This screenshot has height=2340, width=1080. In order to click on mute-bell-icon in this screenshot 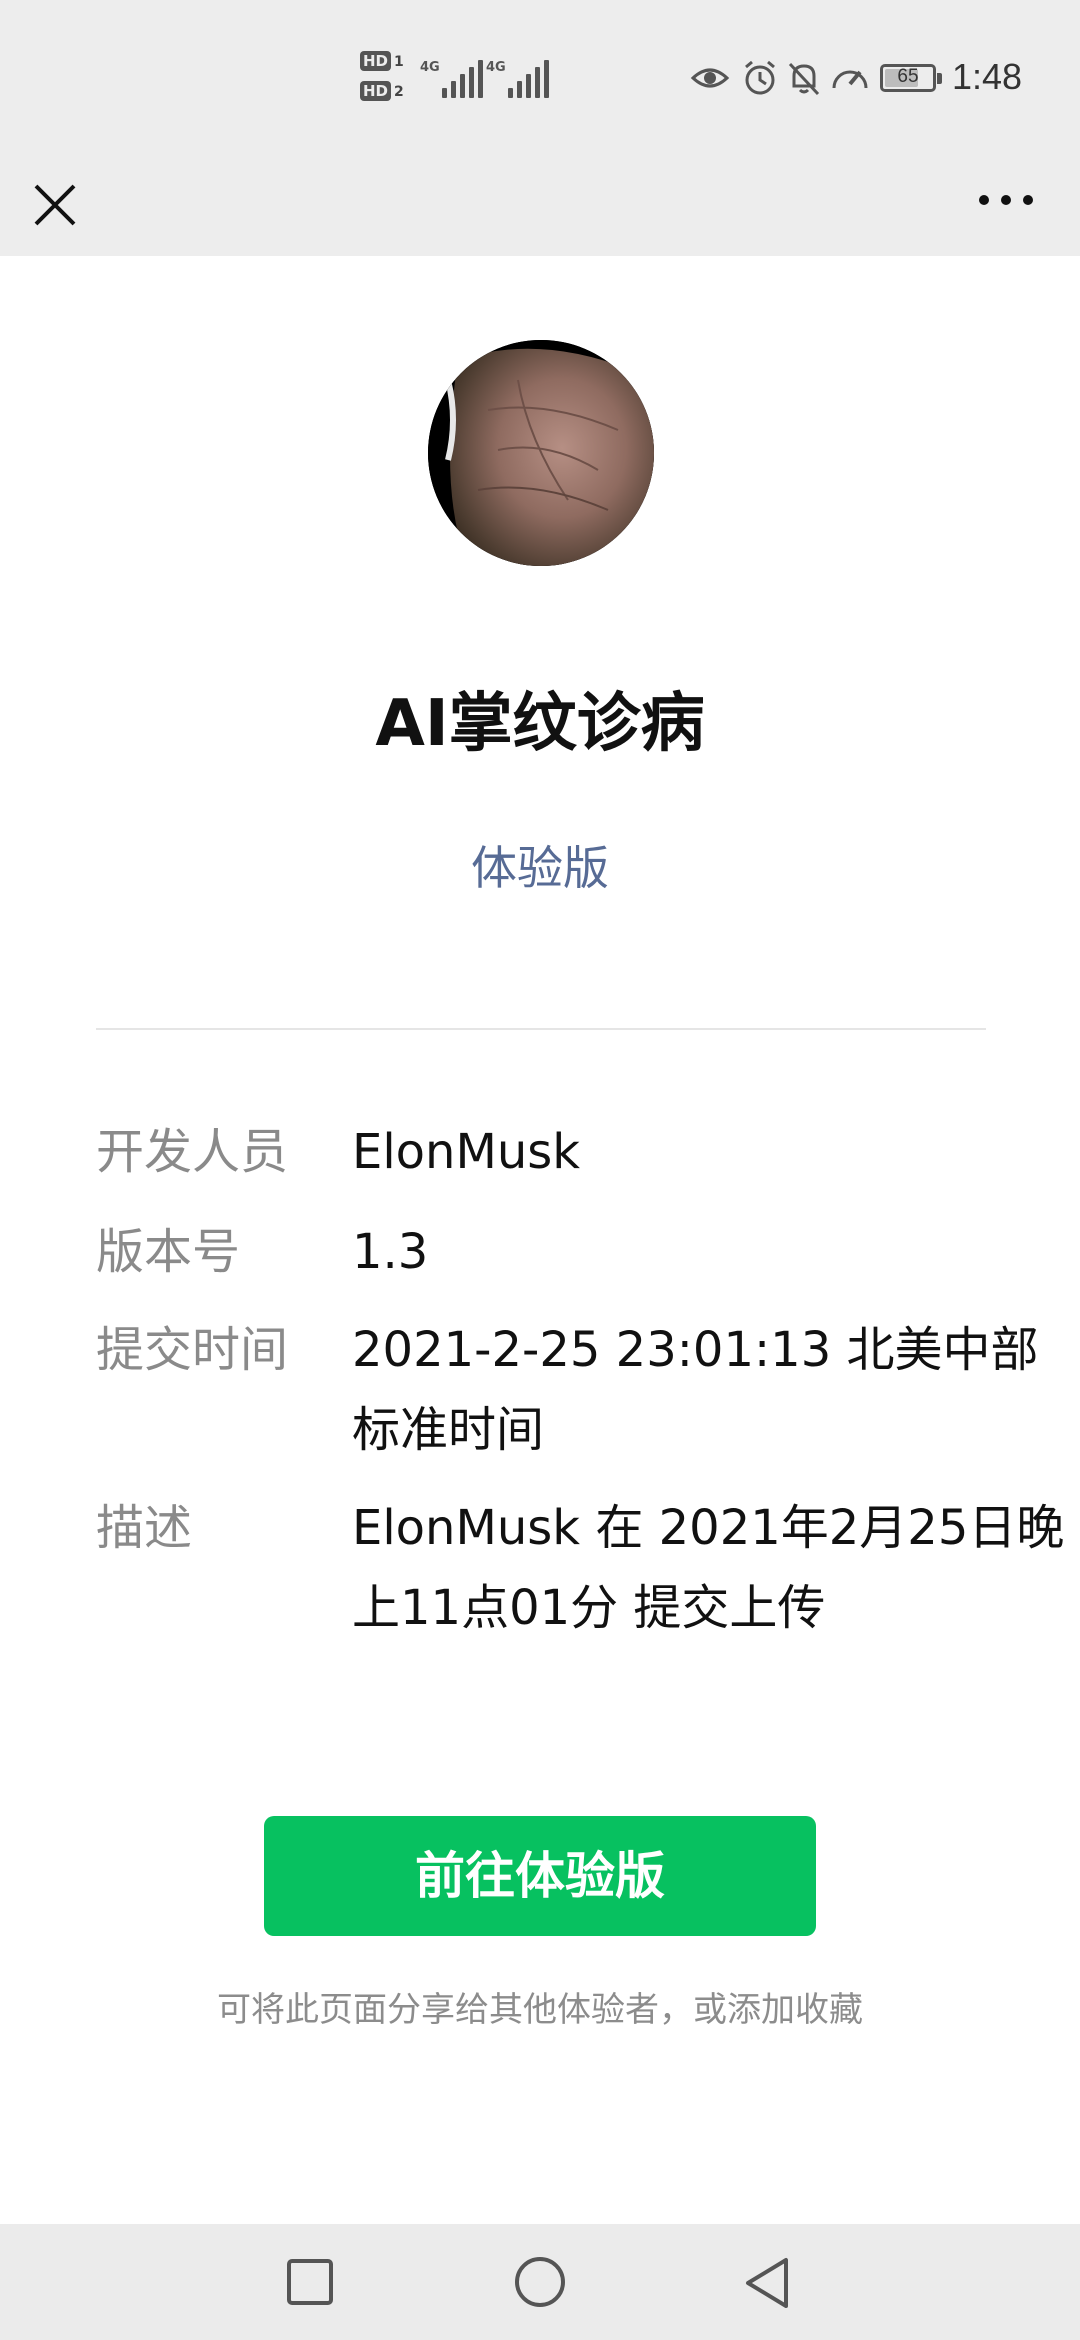, I will do `click(804, 79)`.